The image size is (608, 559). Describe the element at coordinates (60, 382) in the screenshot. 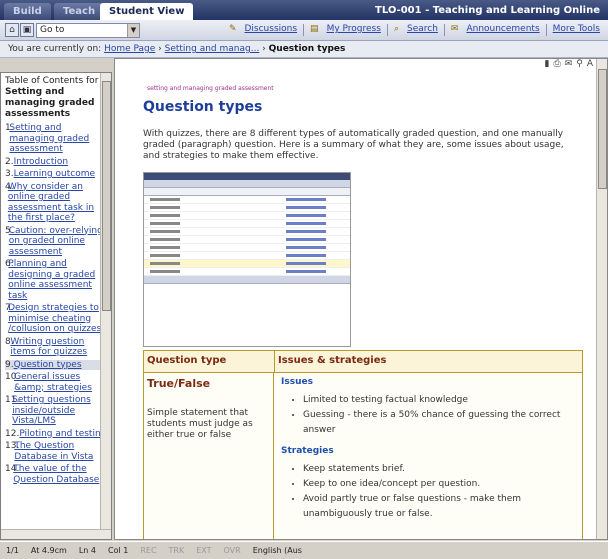

I see `toc-item-link: General issues &amp; strategies` at that location.